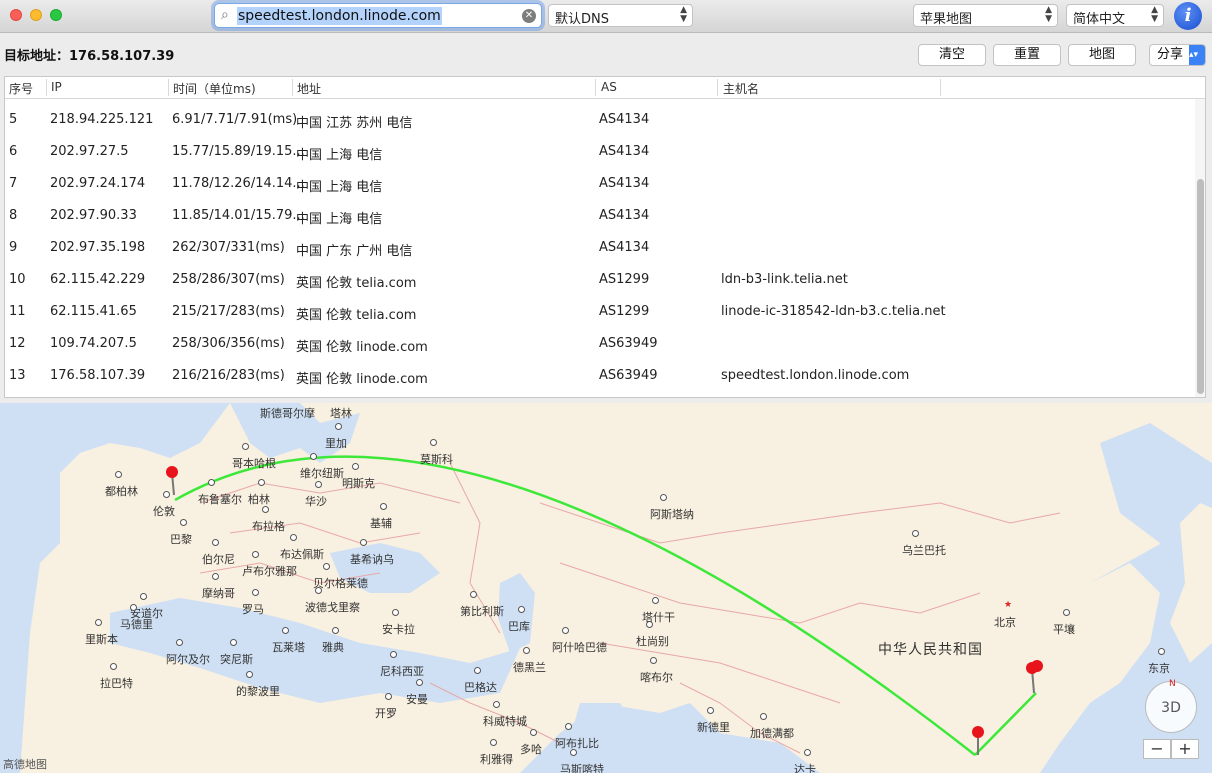  I want to click on cell-addr: 英国 伦敦 linode.com, so click(362, 379).